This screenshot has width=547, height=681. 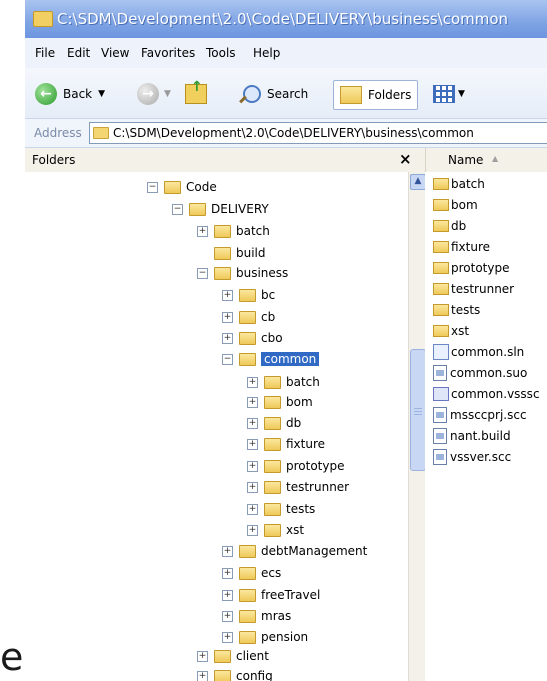 I want to click on list-item: fixture, so click(x=461, y=247).